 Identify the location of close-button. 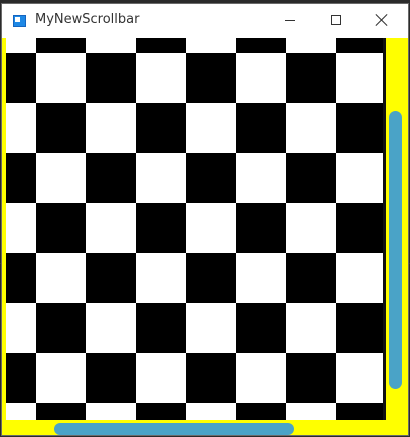
(382, 21).